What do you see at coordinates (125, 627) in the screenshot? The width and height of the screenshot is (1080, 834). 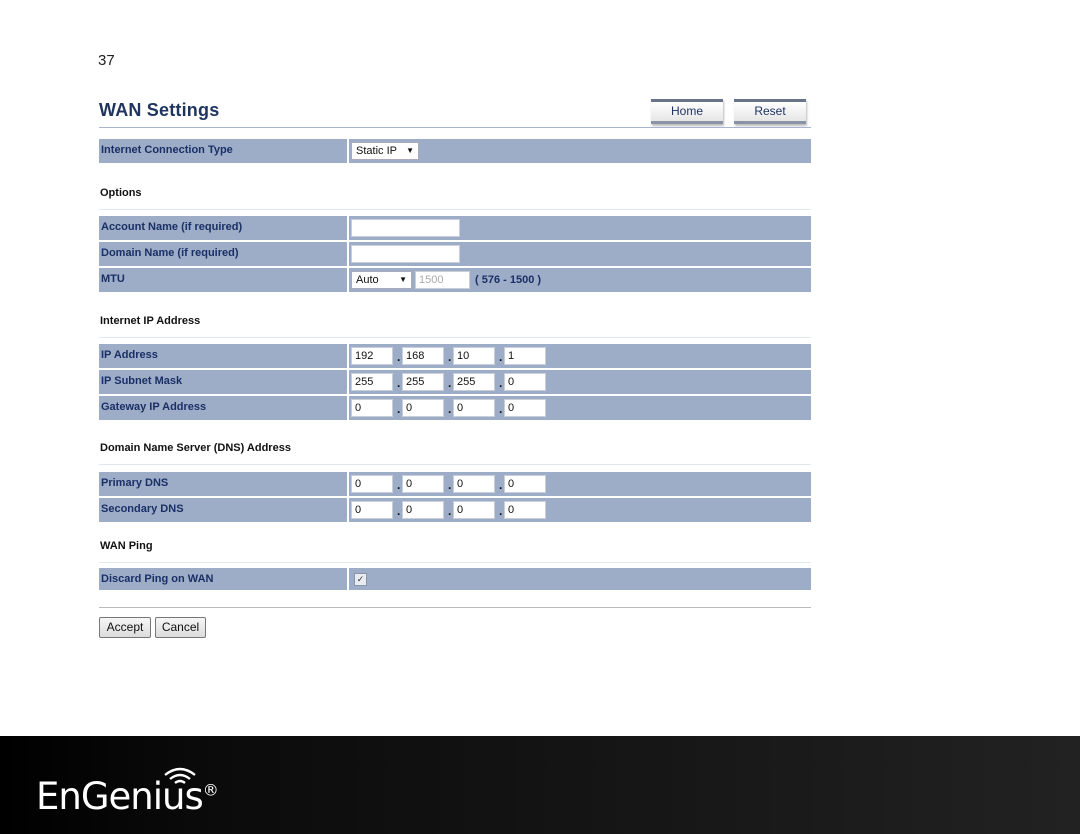 I see `accept-button: Accept` at bounding box center [125, 627].